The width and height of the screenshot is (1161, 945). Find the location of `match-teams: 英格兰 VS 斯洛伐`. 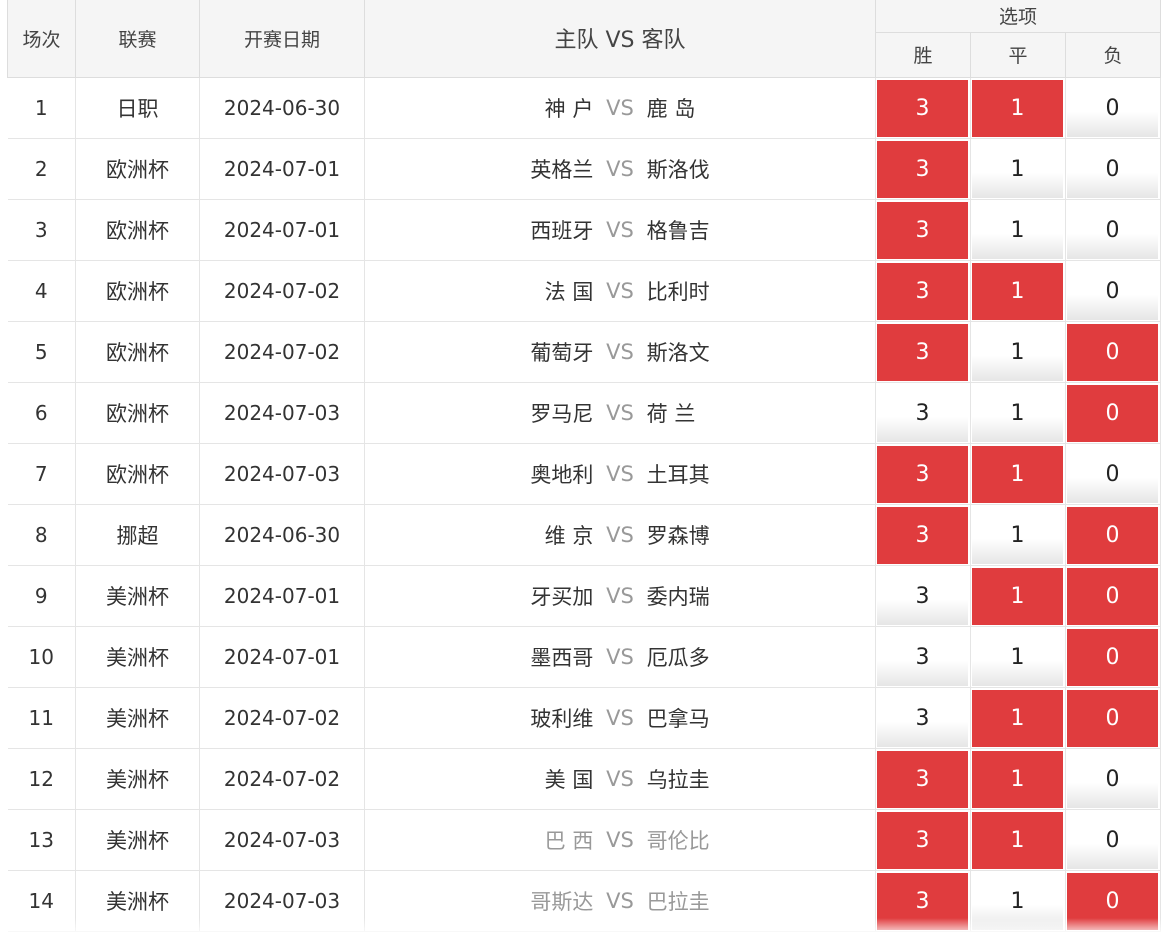

match-teams: 英格兰 VS 斯洛伐 is located at coordinates (620, 169).